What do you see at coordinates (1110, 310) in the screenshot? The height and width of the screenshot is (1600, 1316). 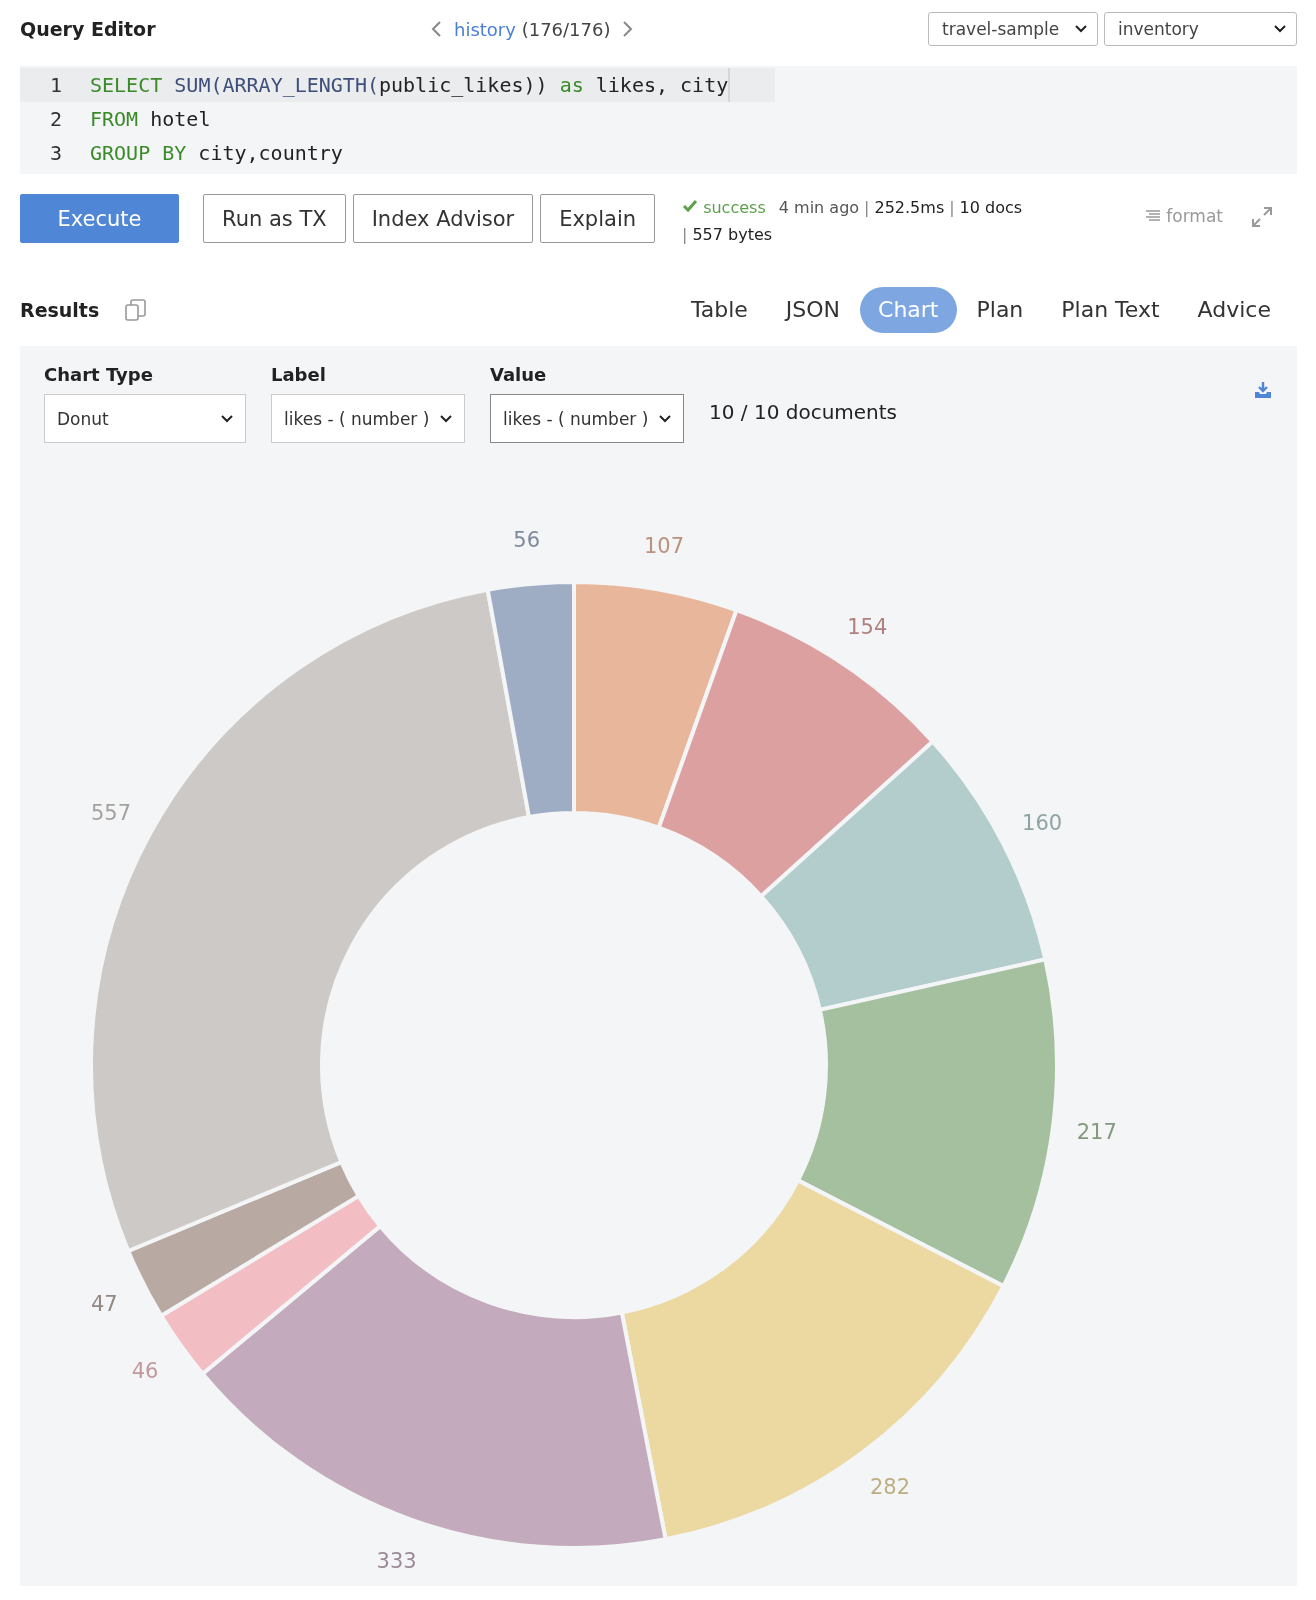 I see `result-tab: Plan Text` at bounding box center [1110, 310].